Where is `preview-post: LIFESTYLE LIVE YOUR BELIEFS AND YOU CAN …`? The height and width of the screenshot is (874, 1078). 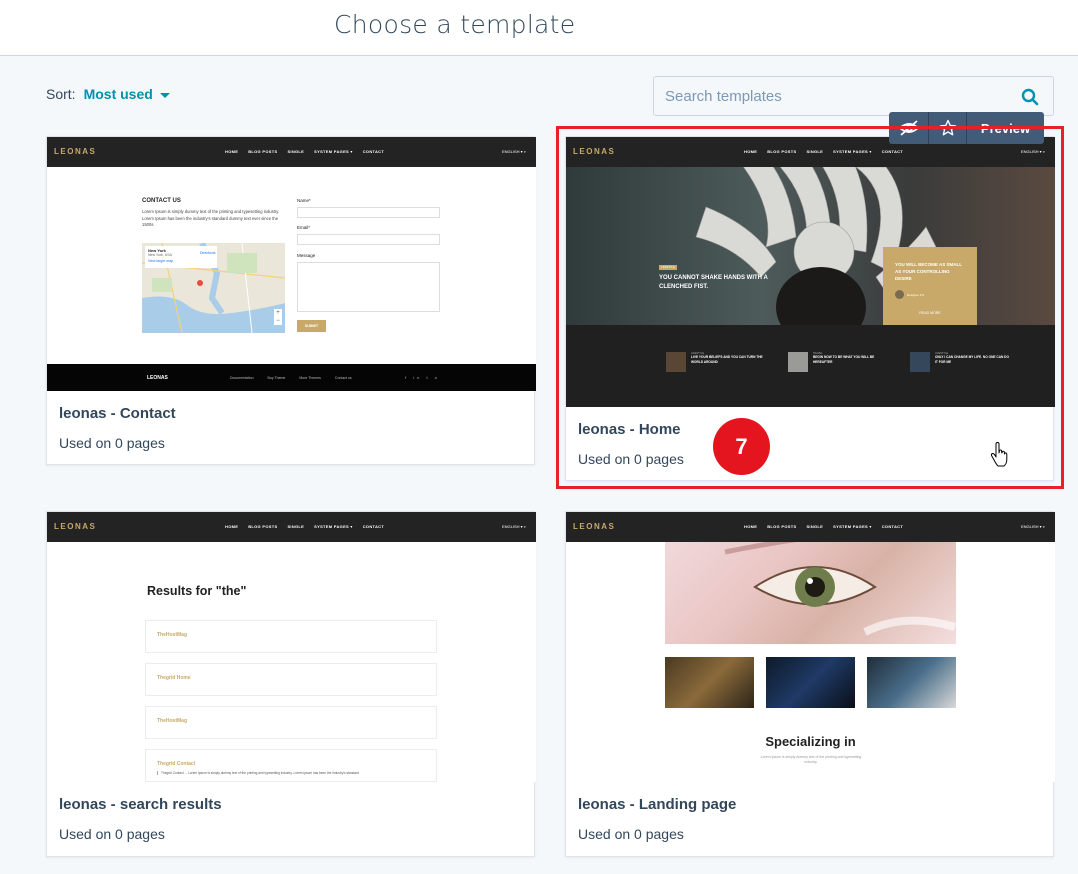
preview-post: LIFESTYLE LIVE YOUR BELIEFS AND YOU CAN … is located at coordinates (716, 362).